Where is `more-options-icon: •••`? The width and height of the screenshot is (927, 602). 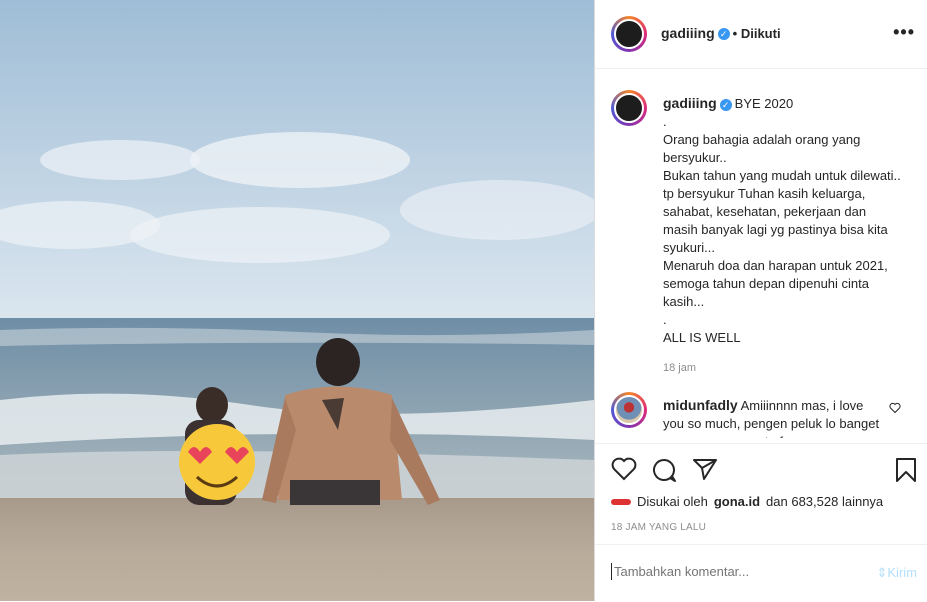 more-options-icon: ••• is located at coordinates (904, 32).